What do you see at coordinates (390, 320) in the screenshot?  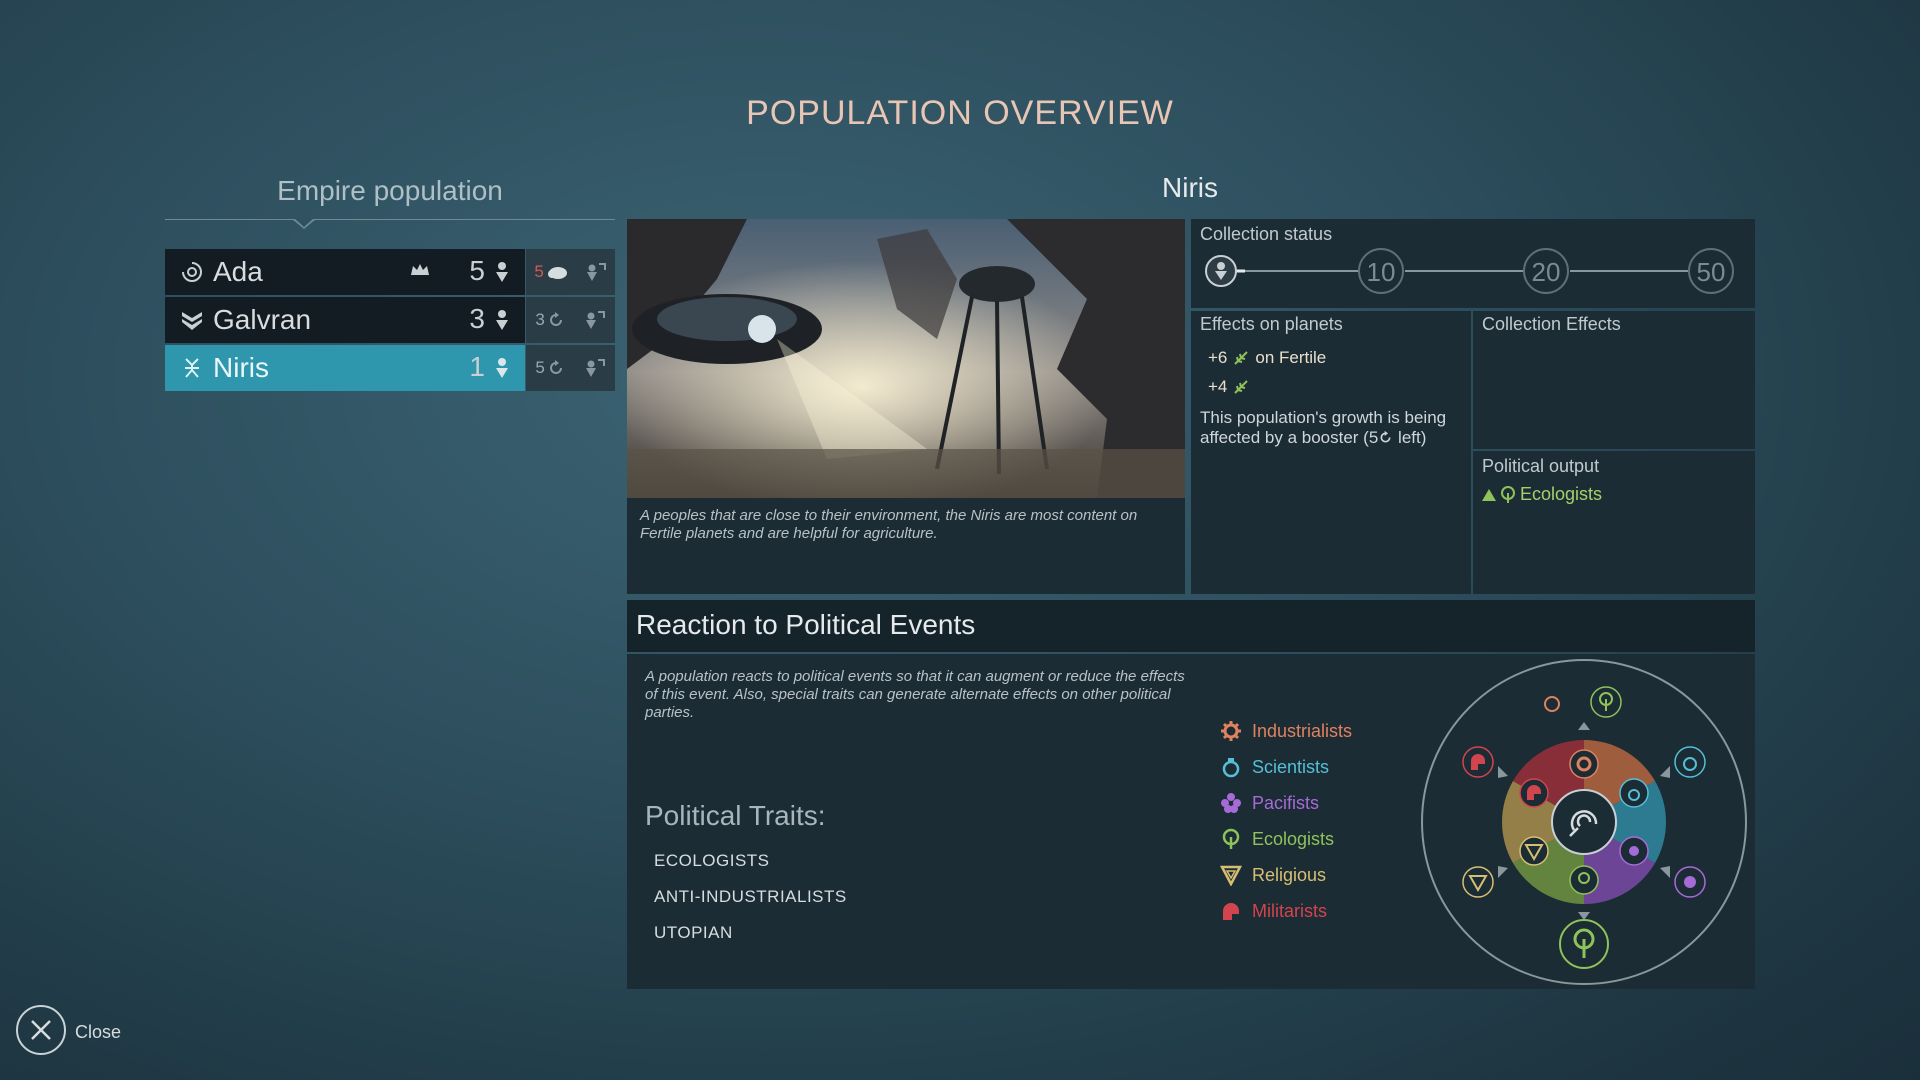 I see `population-row-galvran: Galvran 3 3` at bounding box center [390, 320].